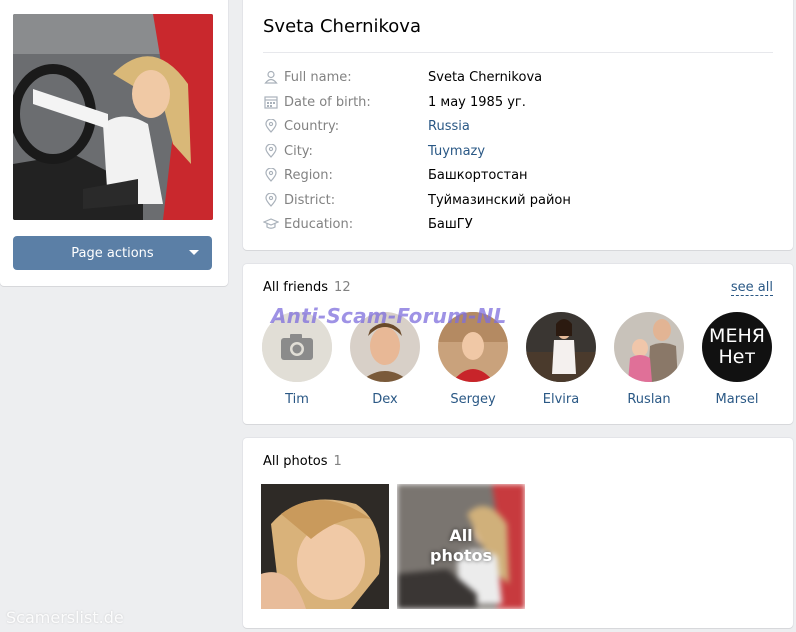 The width and height of the screenshot is (796, 632). What do you see at coordinates (295, 461) in the screenshot?
I see `photos-title: All photos` at bounding box center [295, 461].